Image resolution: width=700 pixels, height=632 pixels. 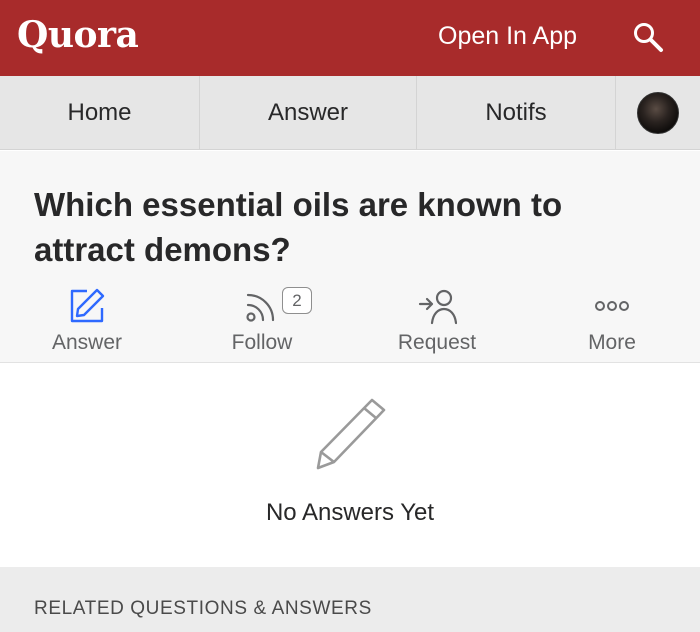 I want to click on answer-label: Answer, so click(x=87, y=342).